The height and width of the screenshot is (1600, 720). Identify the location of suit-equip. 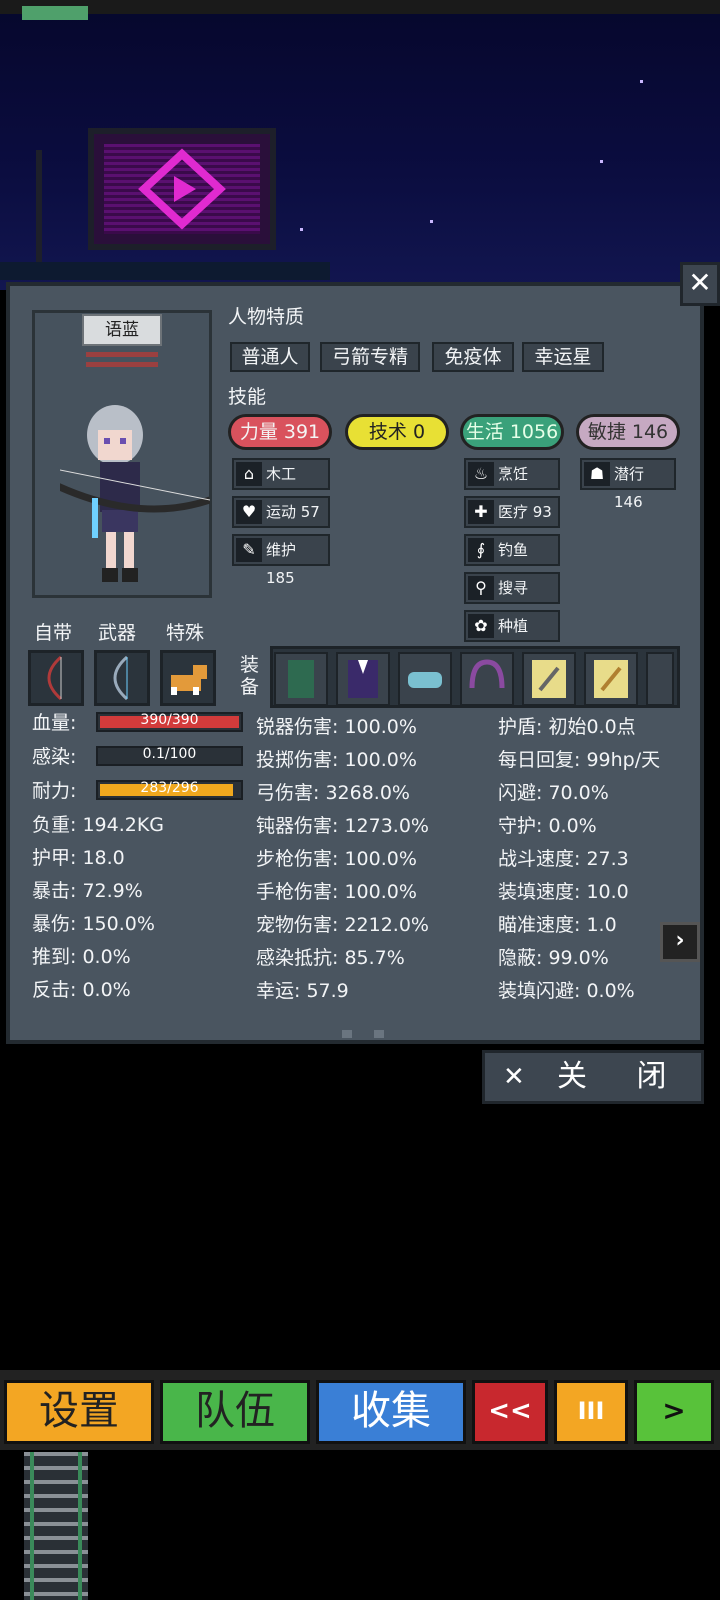
(363, 679).